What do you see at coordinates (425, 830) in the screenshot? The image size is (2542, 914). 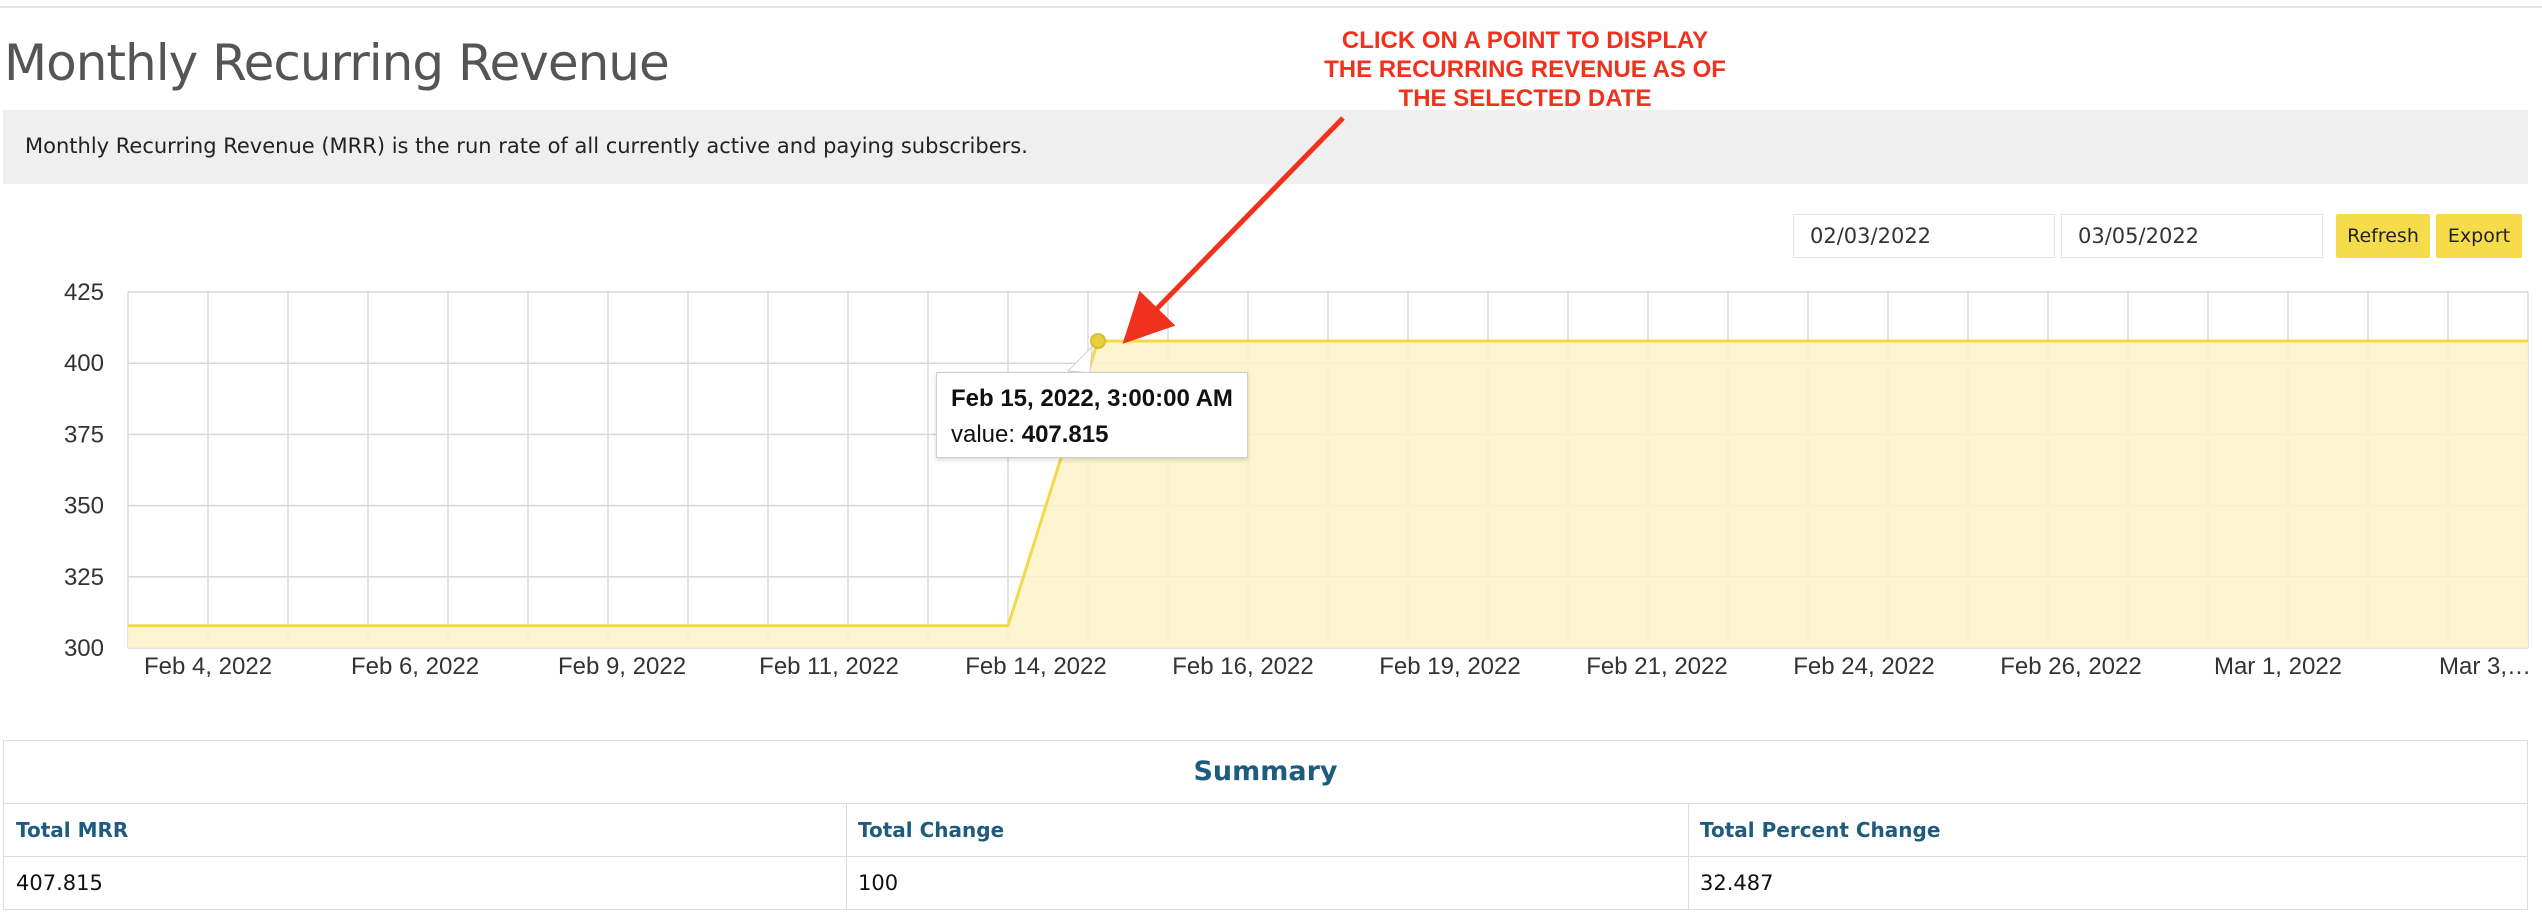 I see `header-total-mrr: Total MRR` at bounding box center [425, 830].